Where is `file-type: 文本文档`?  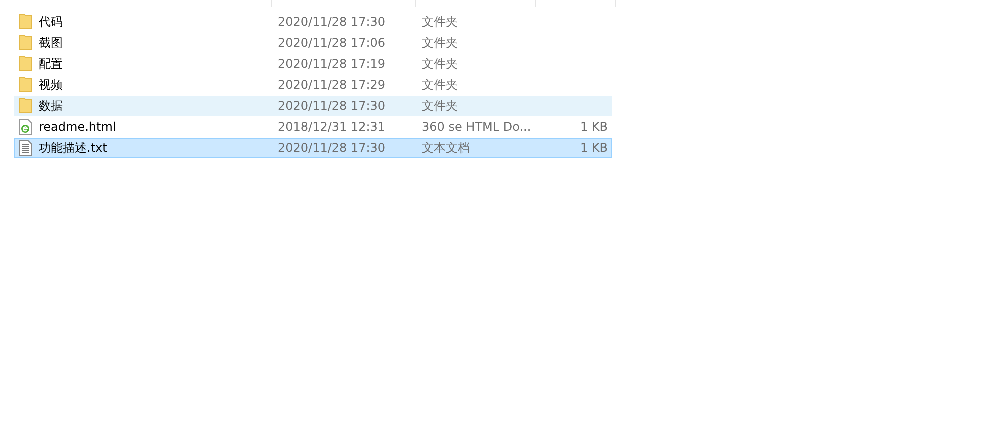 file-type: 文本文档 is located at coordinates (446, 148).